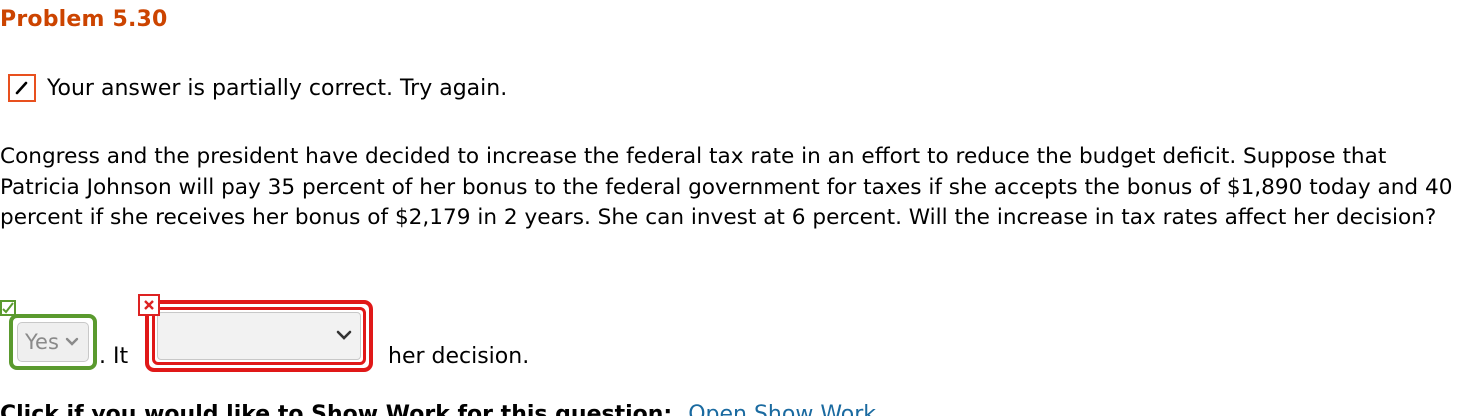 This screenshot has height=416, width=1470. What do you see at coordinates (149, 305) in the screenshot?
I see `incorrect-x-icon` at bounding box center [149, 305].